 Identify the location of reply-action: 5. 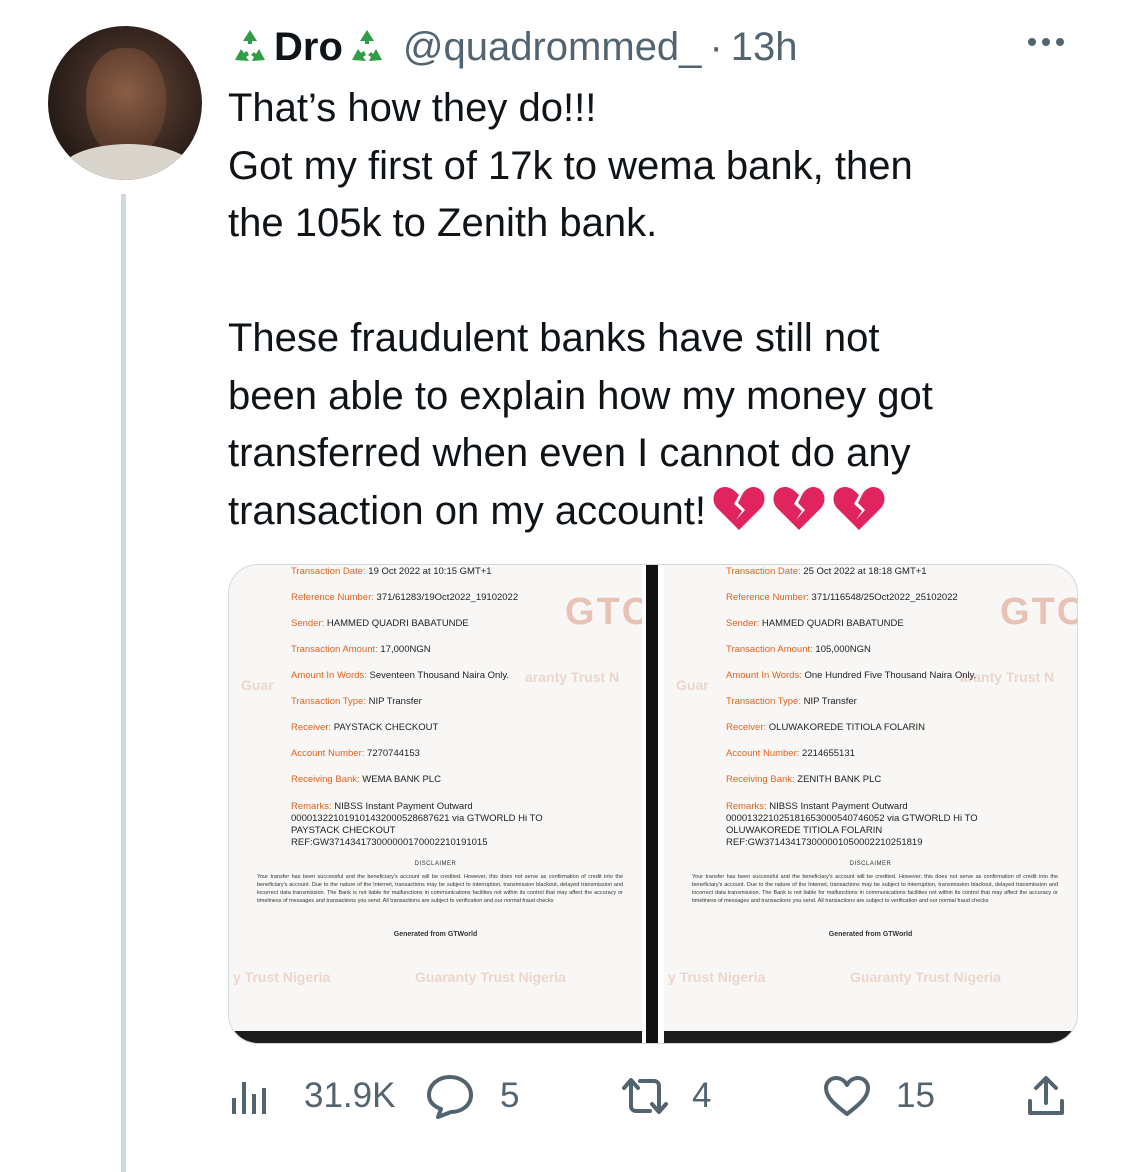
(472, 1096).